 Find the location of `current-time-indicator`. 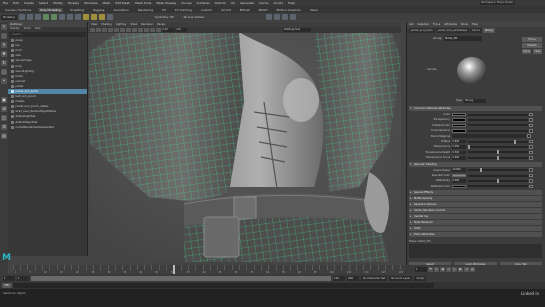

current-time-indicator is located at coordinates (174, 269).